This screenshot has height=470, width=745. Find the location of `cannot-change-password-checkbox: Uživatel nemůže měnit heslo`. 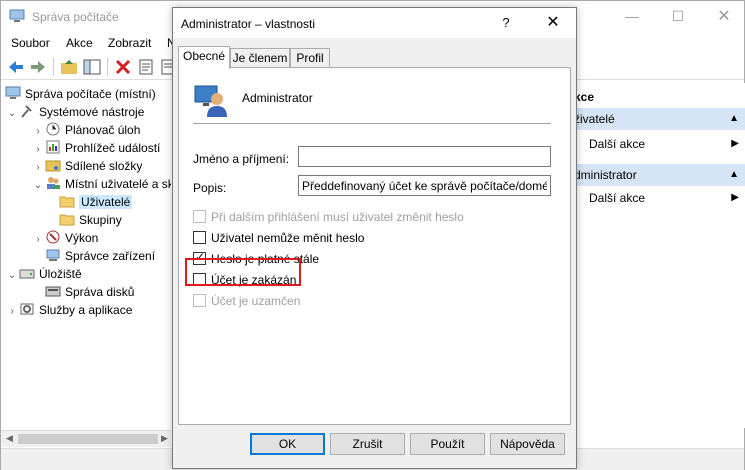

cannot-change-password-checkbox: Uživatel nemůže měnit heslo is located at coordinates (278, 239).